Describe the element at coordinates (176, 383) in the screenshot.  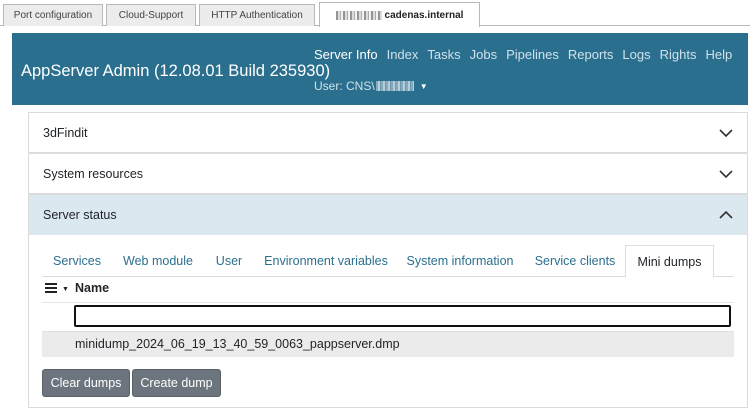
I see `create-dump-button: Create dump` at that location.